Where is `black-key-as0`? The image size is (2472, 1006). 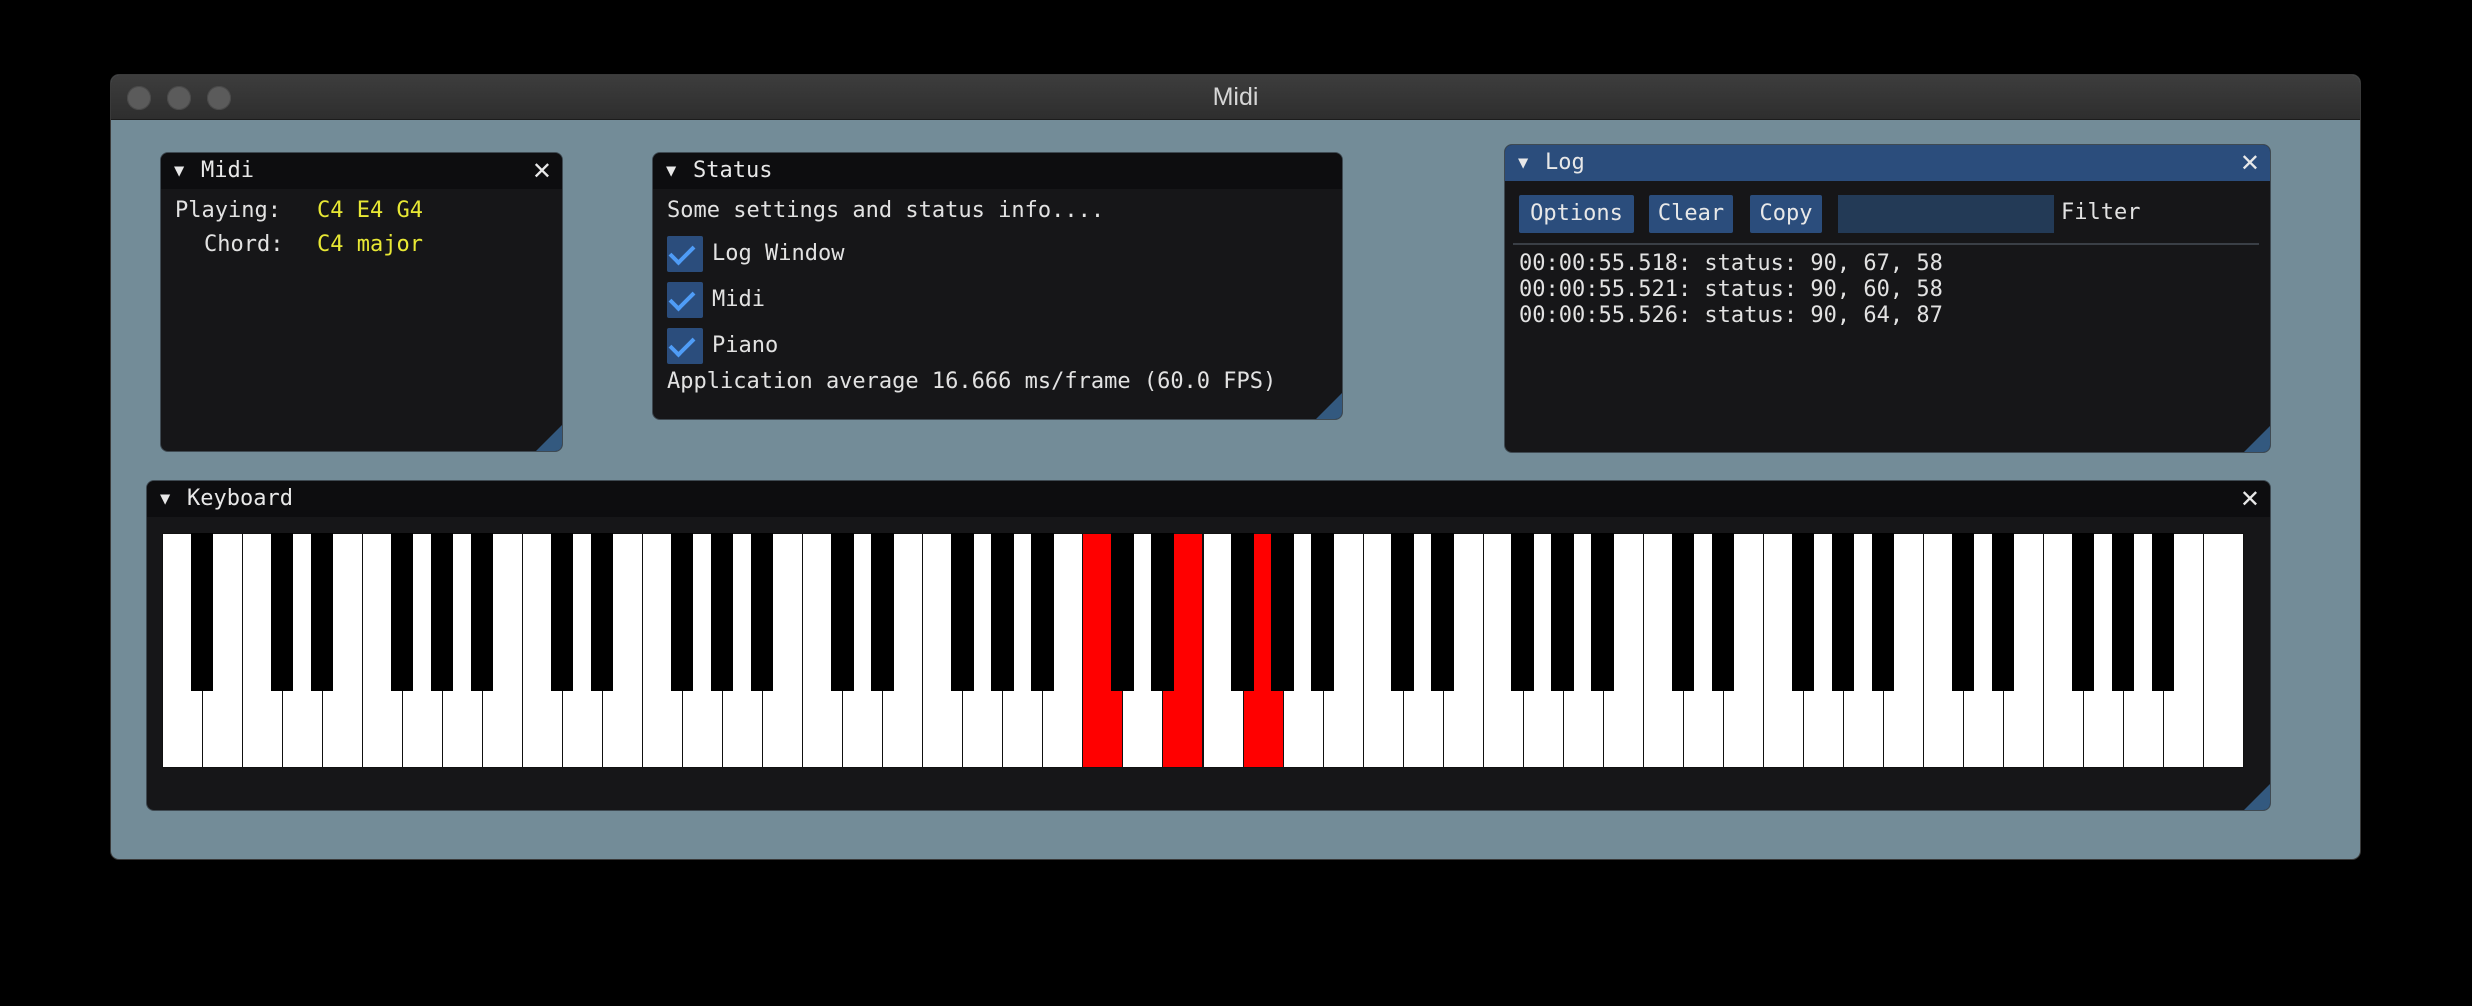
black-key-as0 is located at coordinates (202, 612).